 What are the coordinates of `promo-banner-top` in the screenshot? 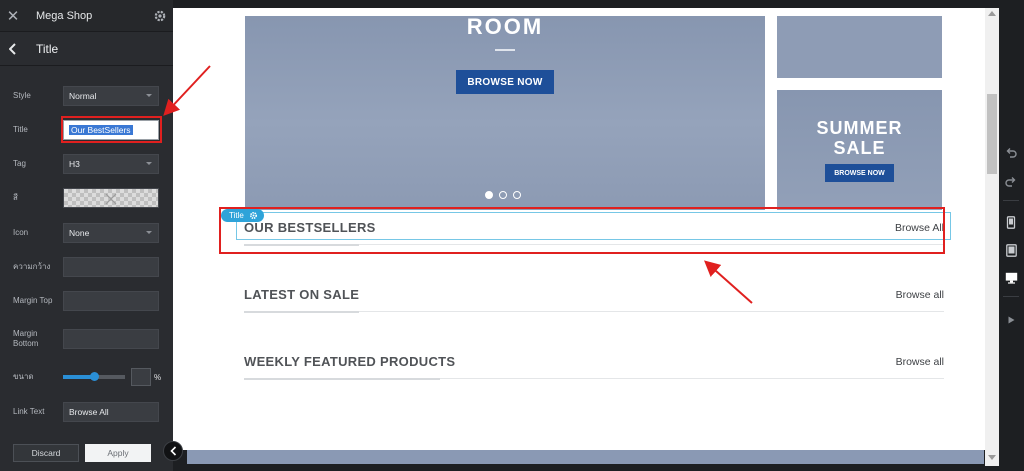 It's located at (859, 47).